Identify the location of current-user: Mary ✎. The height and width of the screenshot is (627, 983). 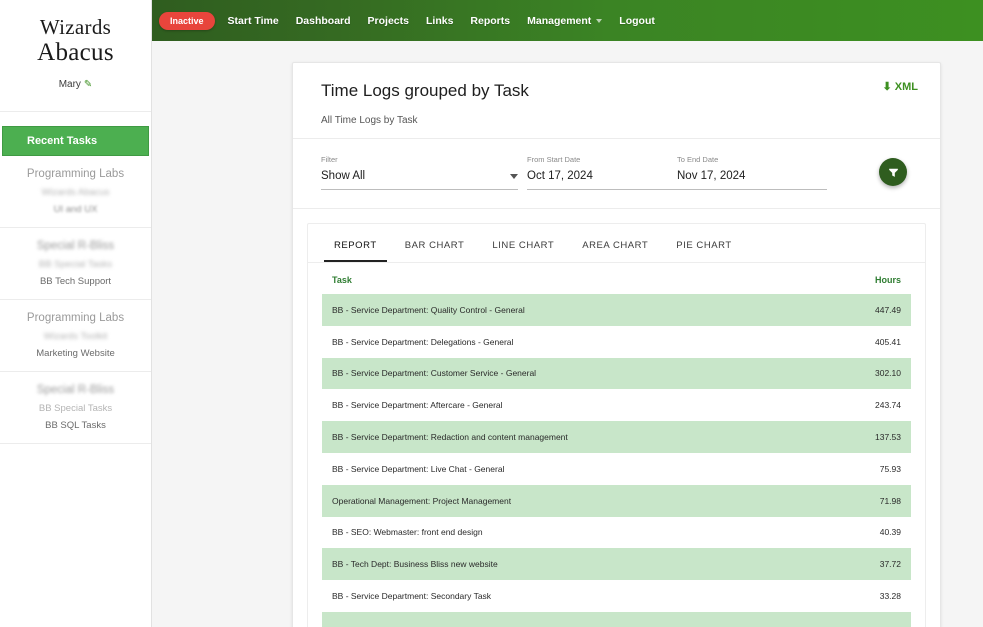
(75, 84).